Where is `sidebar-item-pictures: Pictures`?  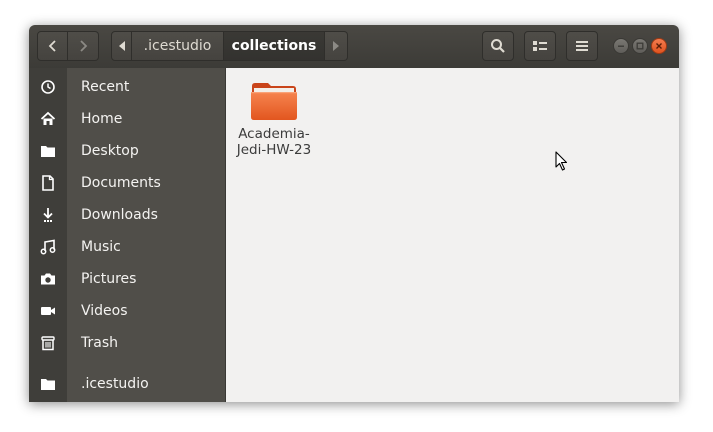
sidebar-item-pictures: Pictures is located at coordinates (127, 279).